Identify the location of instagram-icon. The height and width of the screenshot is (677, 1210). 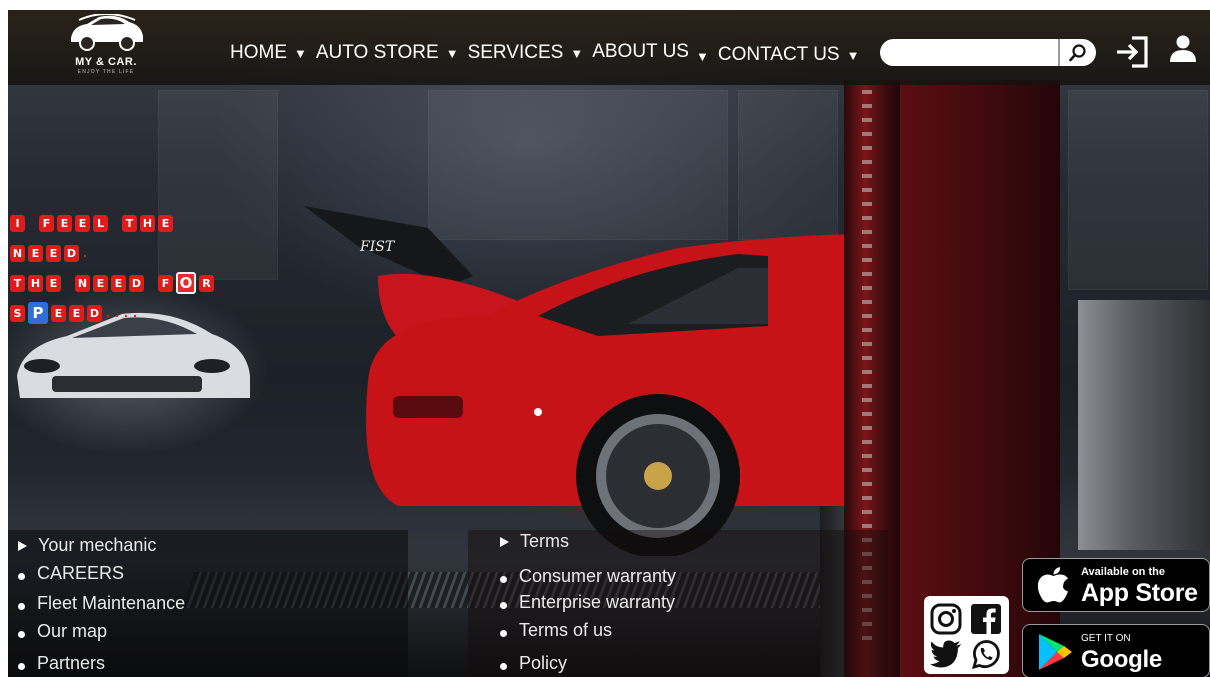
(946, 619).